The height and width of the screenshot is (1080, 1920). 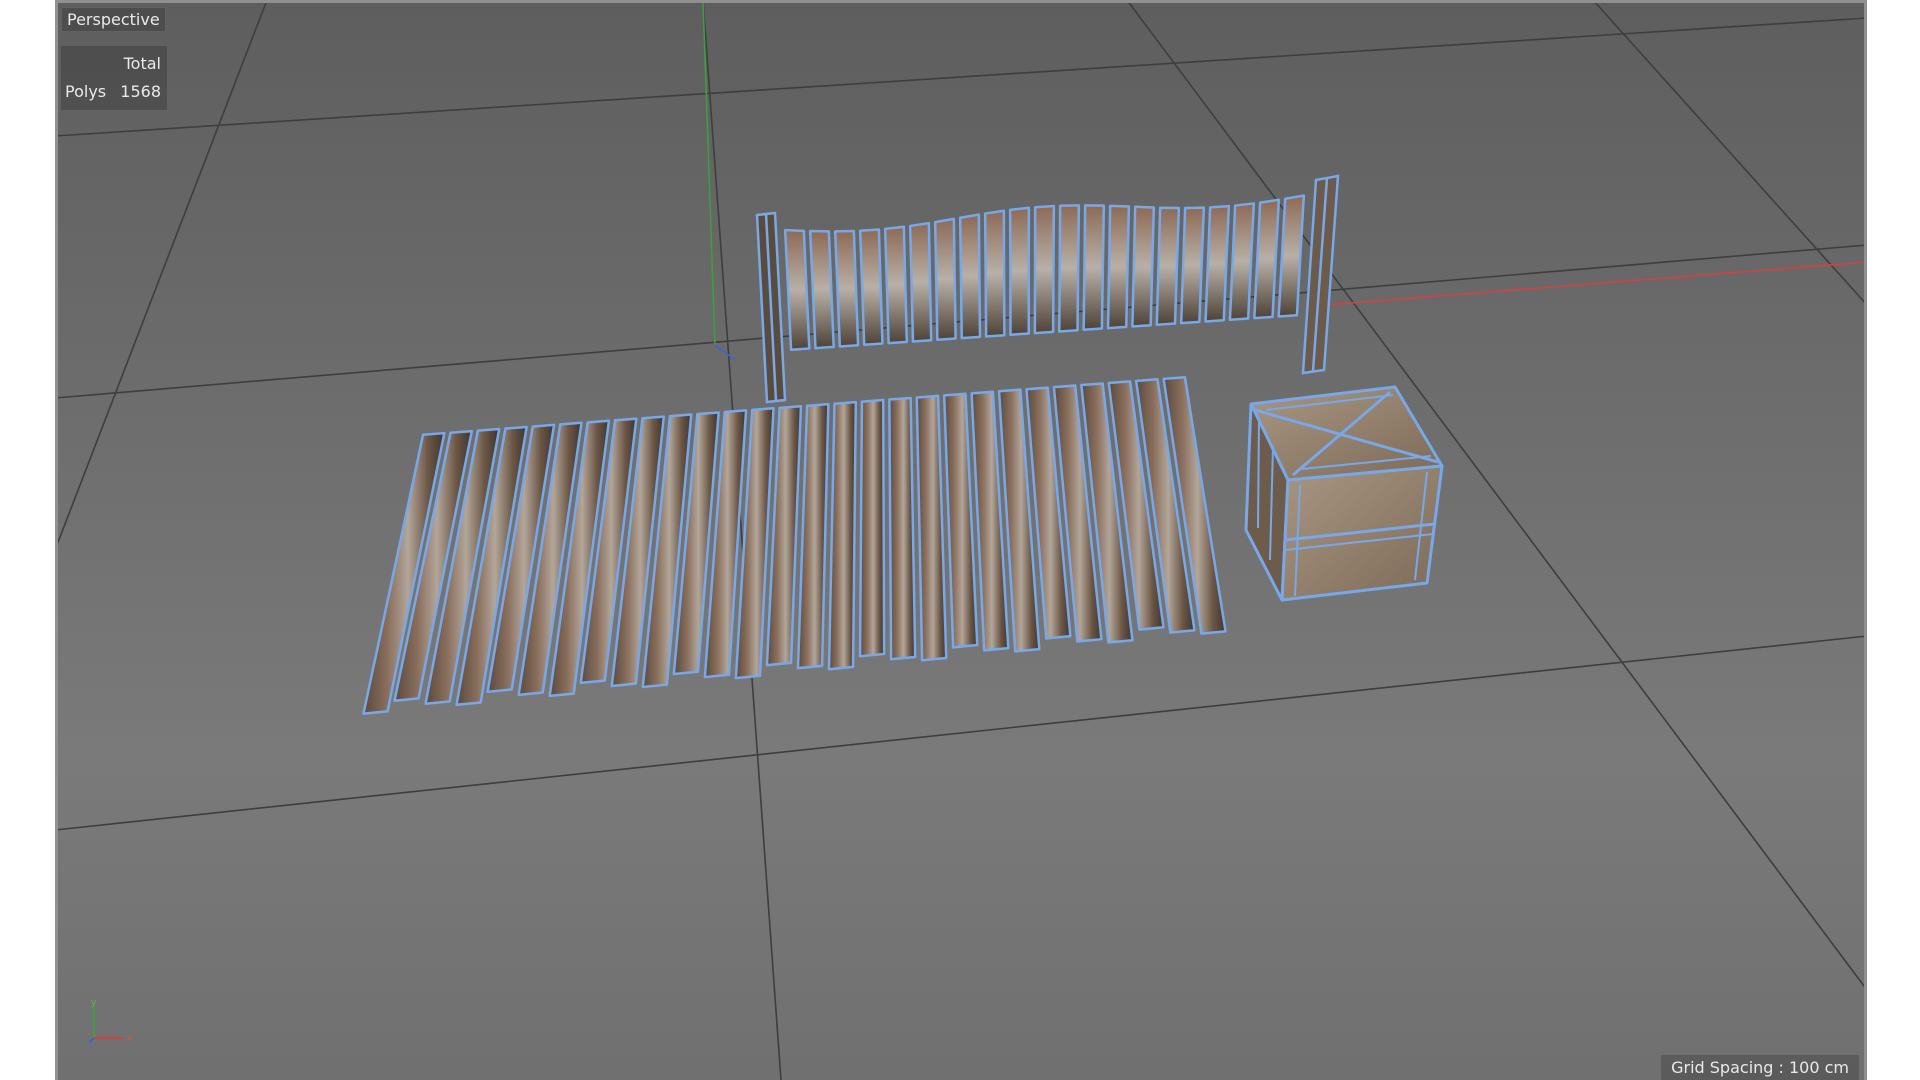 What do you see at coordinates (1344, 493) in the screenshot?
I see `crate-model` at bounding box center [1344, 493].